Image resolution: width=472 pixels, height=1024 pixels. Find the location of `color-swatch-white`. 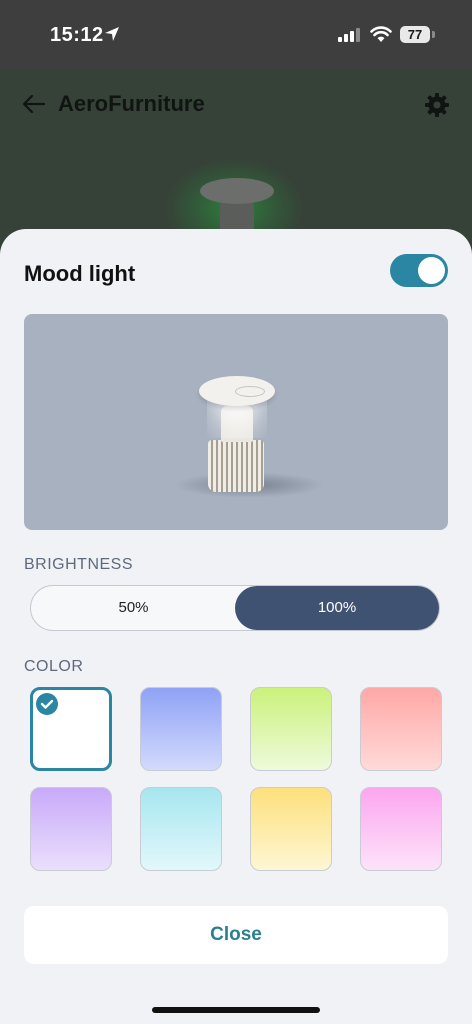

color-swatch-white is located at coordinates (71, 729).